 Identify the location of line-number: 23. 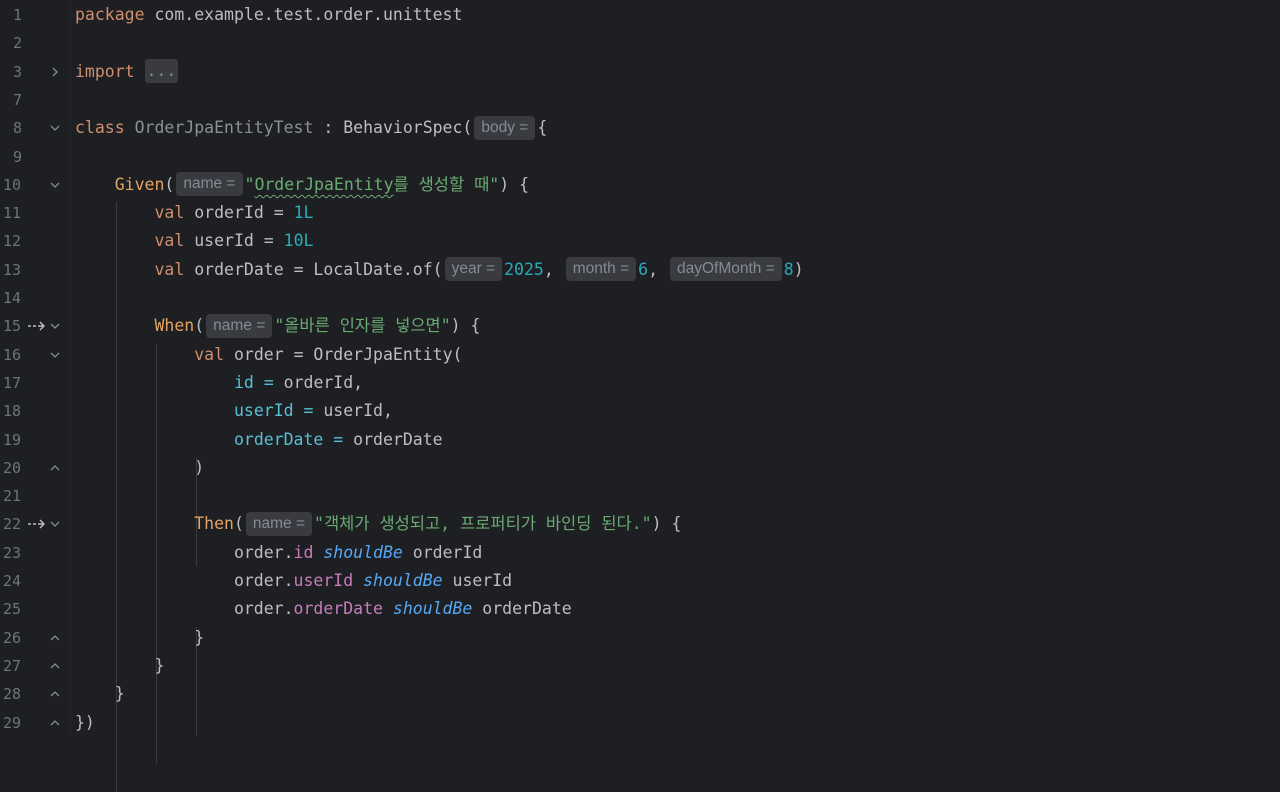
(12, 552).